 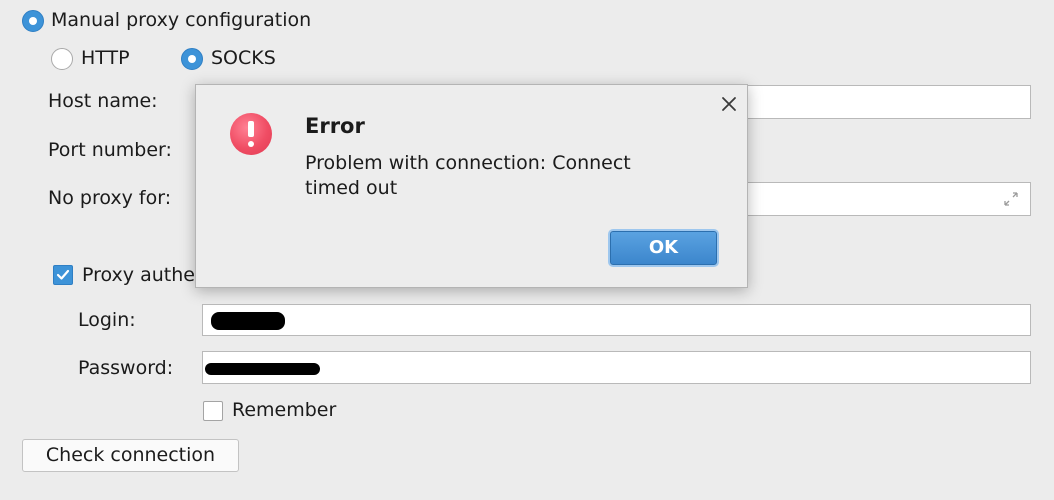 What do you see at coordinates (181, 20) in the screenshot?
I see `manual-proxy-label: Manual proxy configuration` at bounding box center [181, 20].